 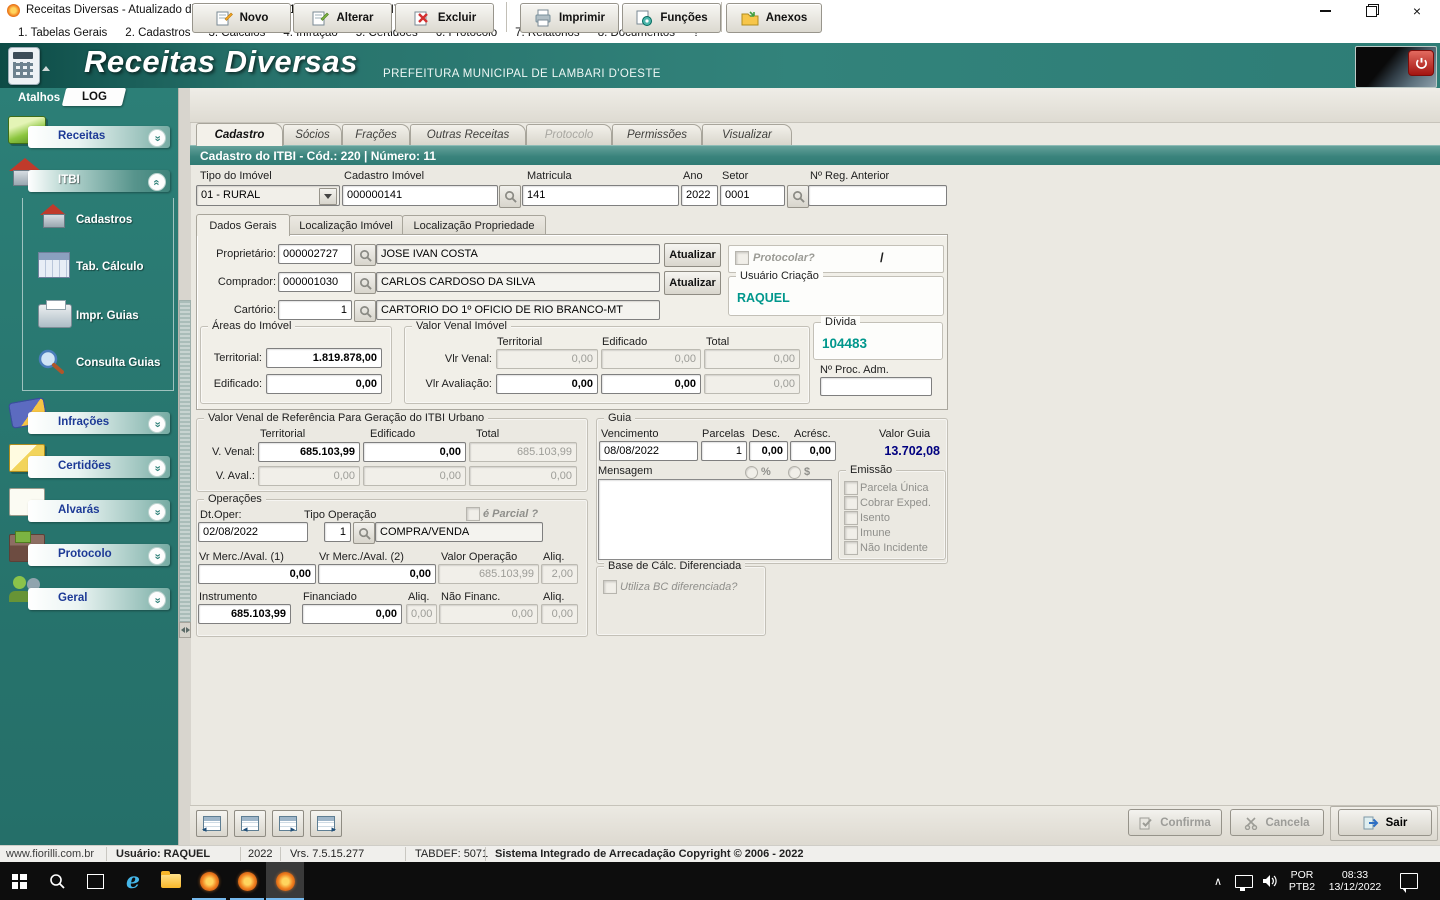 What do you see at coordinates (851, 503) in the screenshot?
I see `cobrar-exped-checkbox` at bounding box center [851, 503].